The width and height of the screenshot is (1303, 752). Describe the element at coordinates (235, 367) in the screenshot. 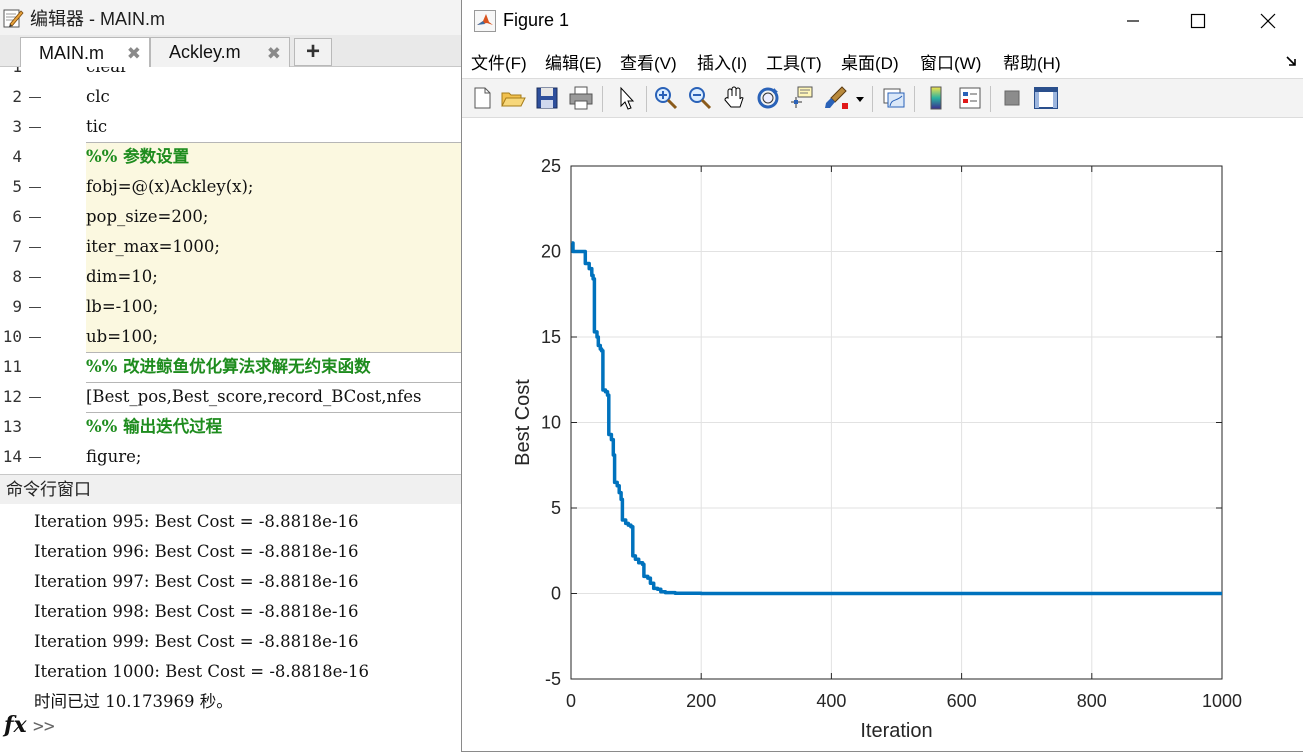

I see `code-line: 11 %% 改进鲸鱼优化算法求解无约束函数` at that location.